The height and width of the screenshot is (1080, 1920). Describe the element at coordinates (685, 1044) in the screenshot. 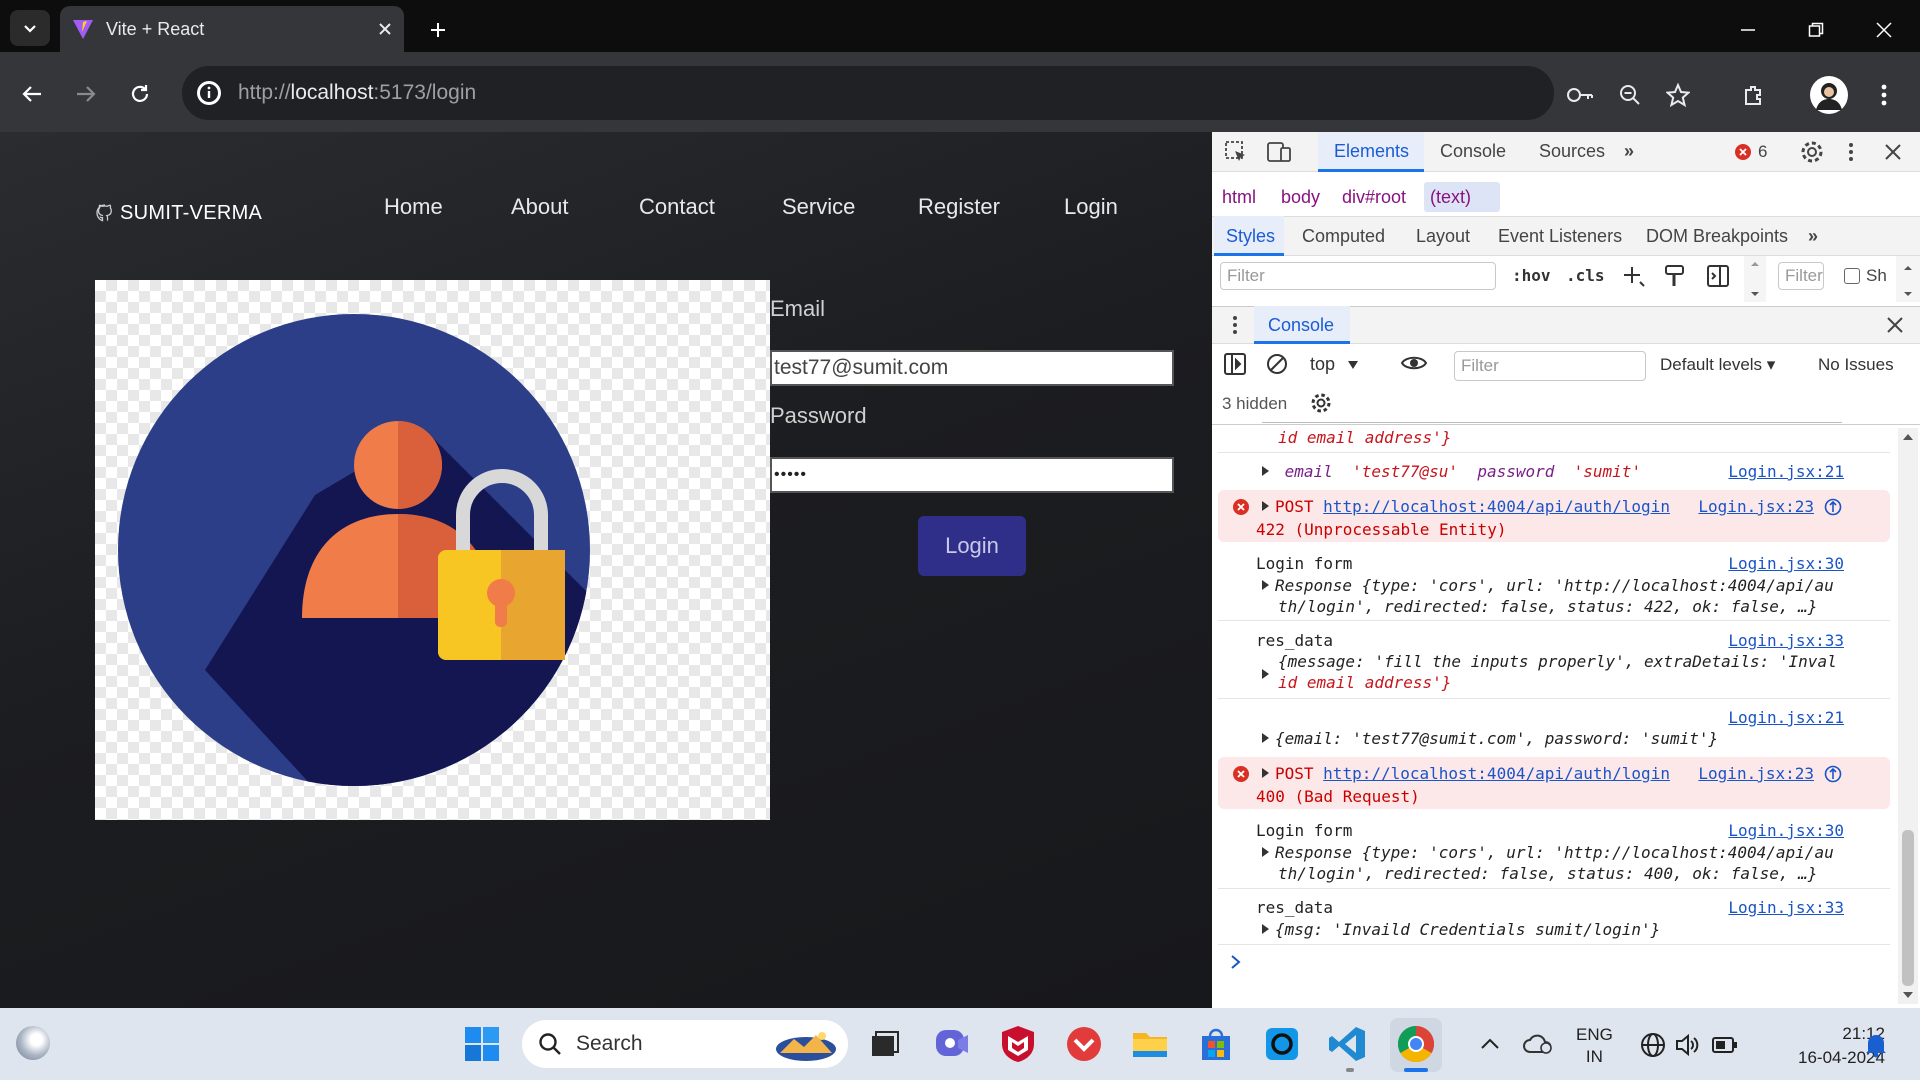

I see `taskbar-search: Search` at that location.